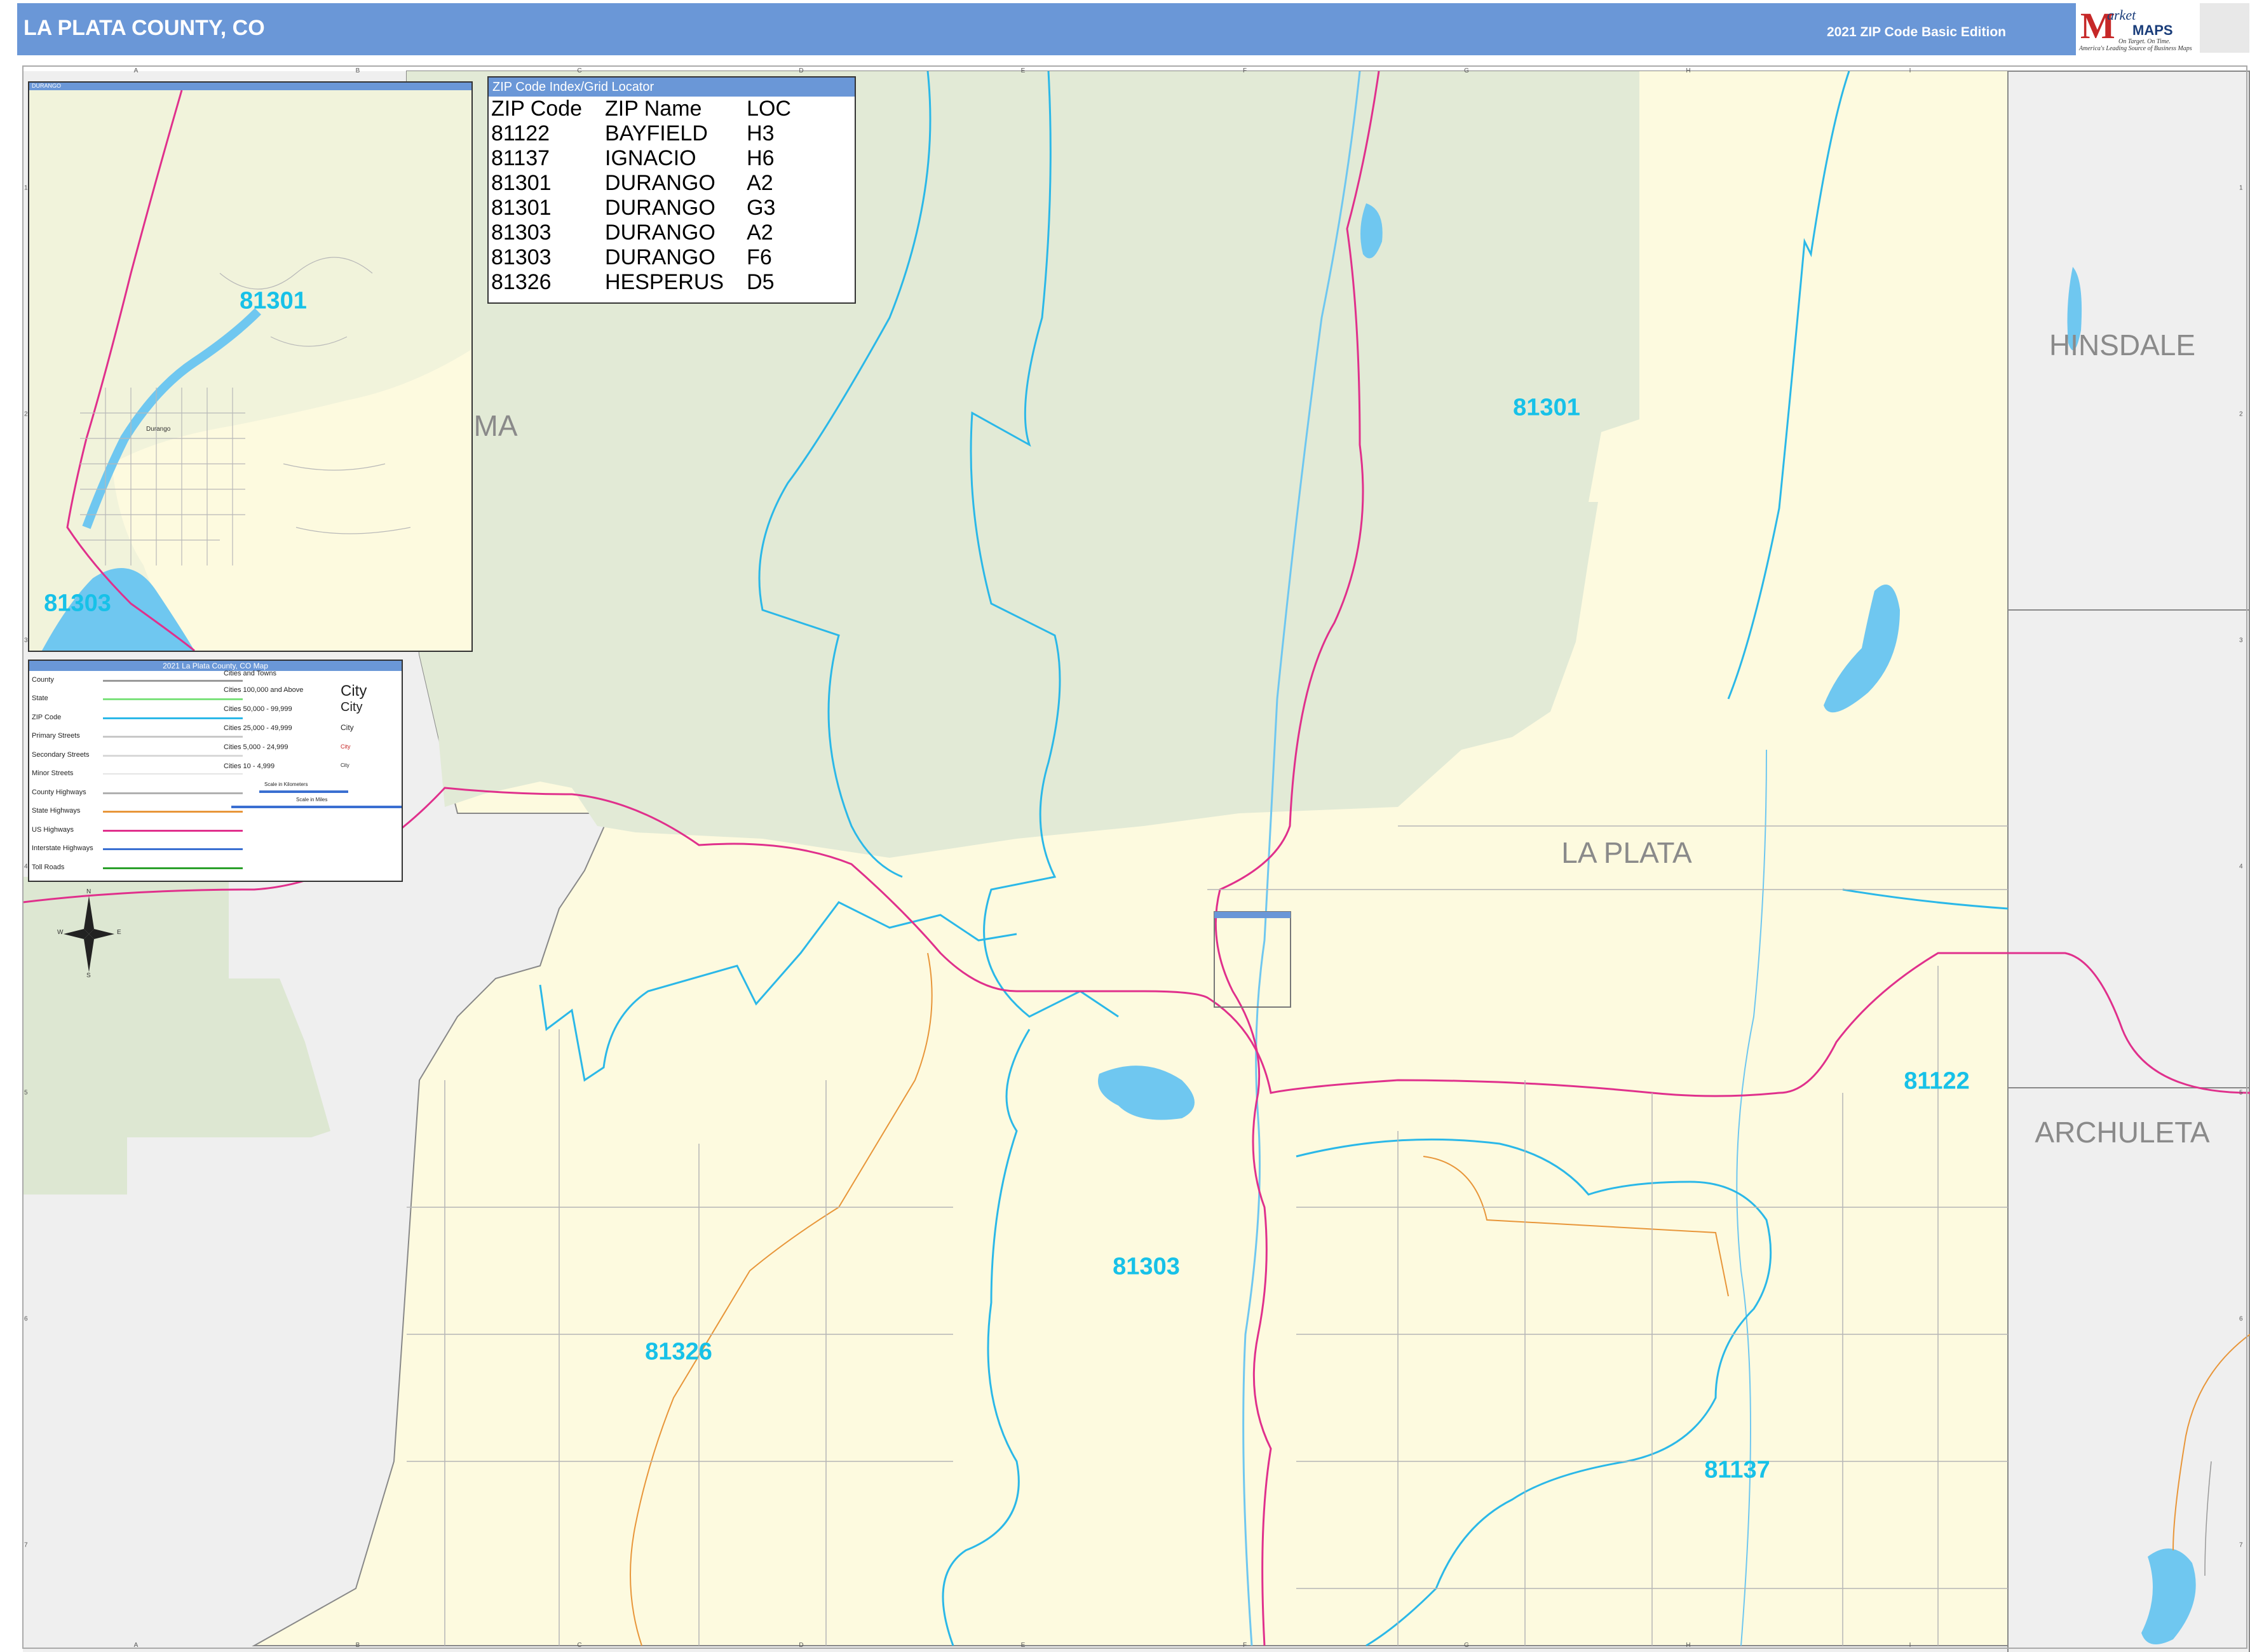 The width and height of the screenshot is (2250, 1652). I want to click on legend-interstate: Interstate Highways, so click(63, 848).